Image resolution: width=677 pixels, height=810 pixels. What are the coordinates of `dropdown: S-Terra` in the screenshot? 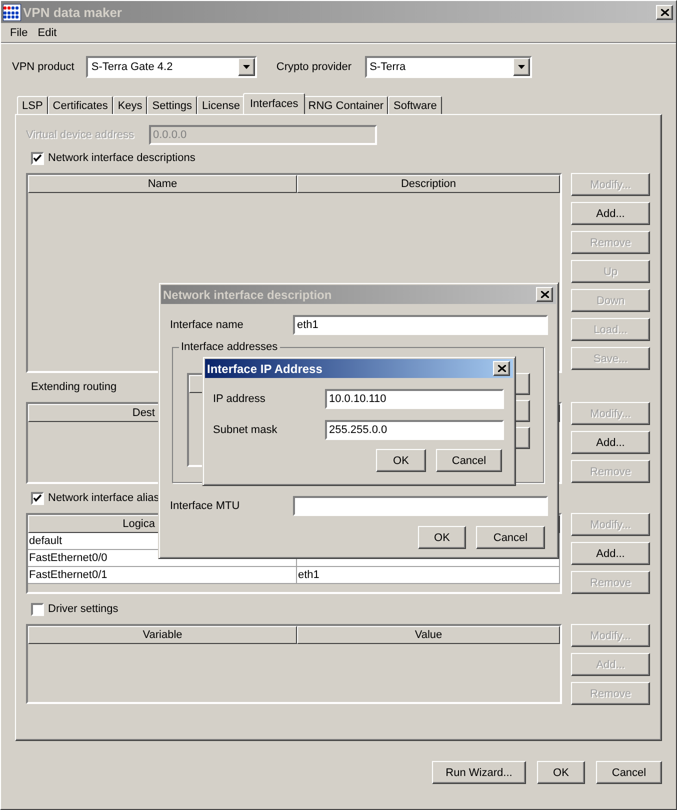 It's located at (448, 67).